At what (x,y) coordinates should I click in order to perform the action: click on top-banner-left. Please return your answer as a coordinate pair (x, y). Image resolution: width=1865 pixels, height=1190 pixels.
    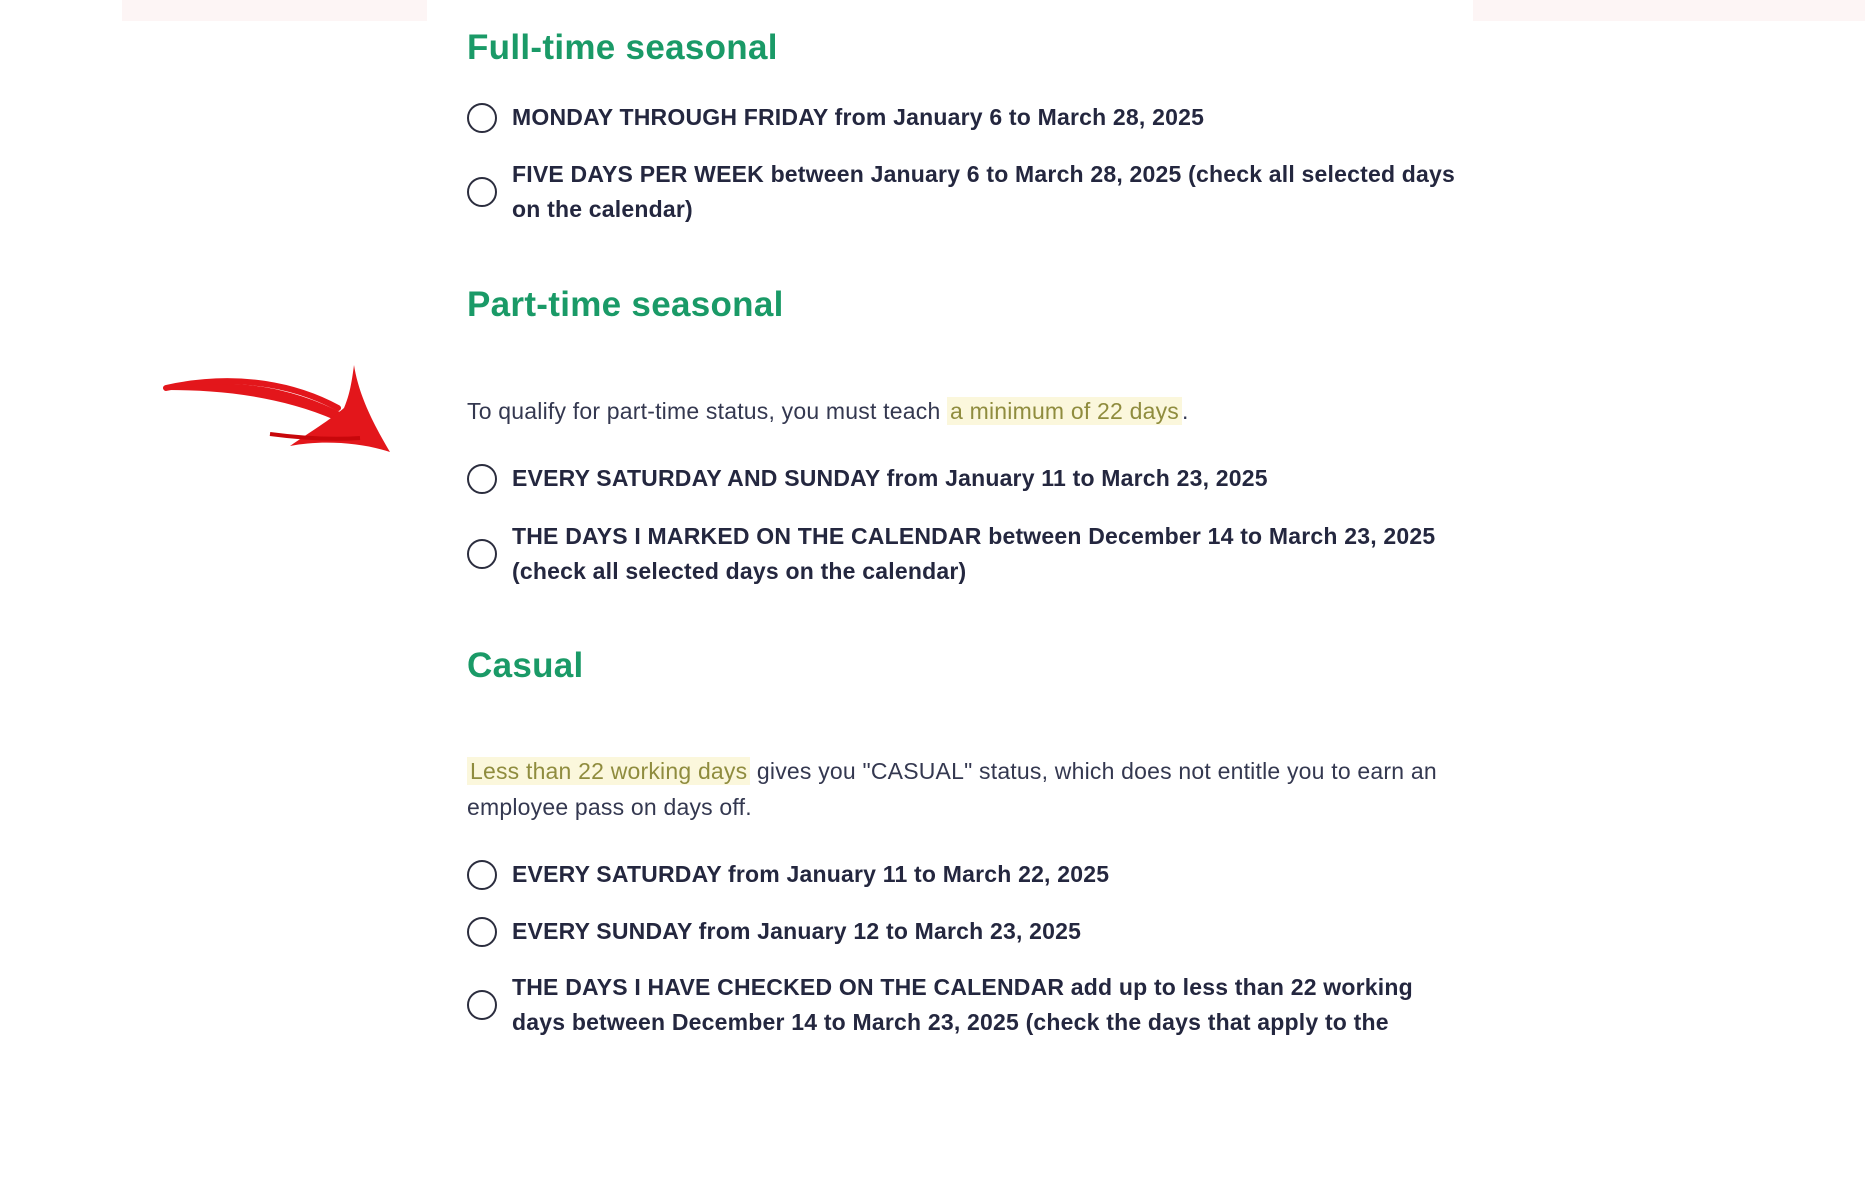
    Looking at the image, I should click on (274, 10).